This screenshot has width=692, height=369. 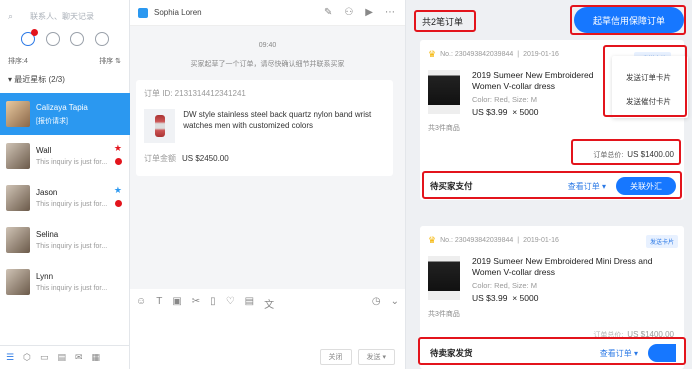 I want to click on chat-tab-icon, so click(x=30, y=37).